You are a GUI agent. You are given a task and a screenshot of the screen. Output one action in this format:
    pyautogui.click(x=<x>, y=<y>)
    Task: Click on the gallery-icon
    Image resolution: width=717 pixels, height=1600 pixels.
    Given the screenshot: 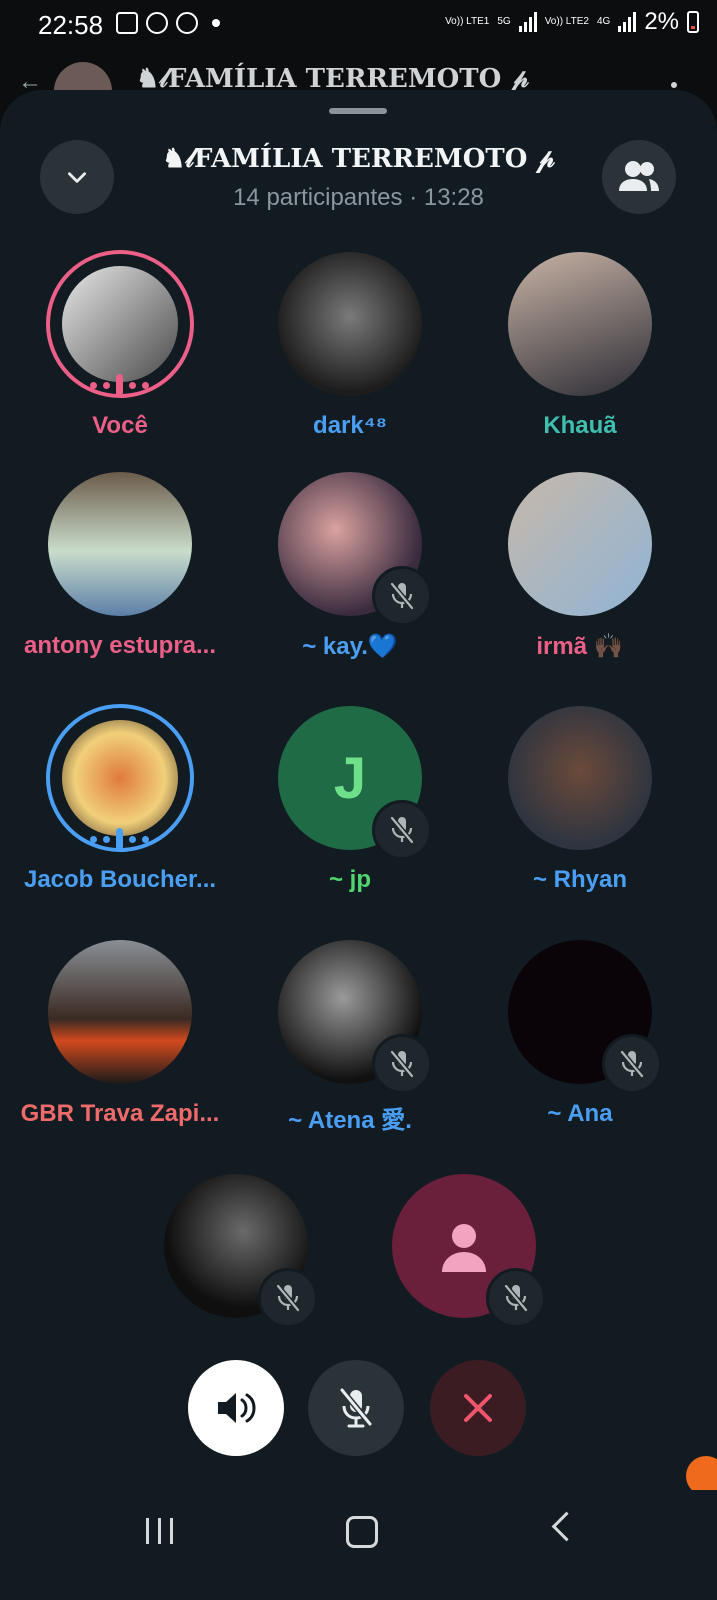 What is the action you would take?
    pyautogui.click(x=127, y=23)
    